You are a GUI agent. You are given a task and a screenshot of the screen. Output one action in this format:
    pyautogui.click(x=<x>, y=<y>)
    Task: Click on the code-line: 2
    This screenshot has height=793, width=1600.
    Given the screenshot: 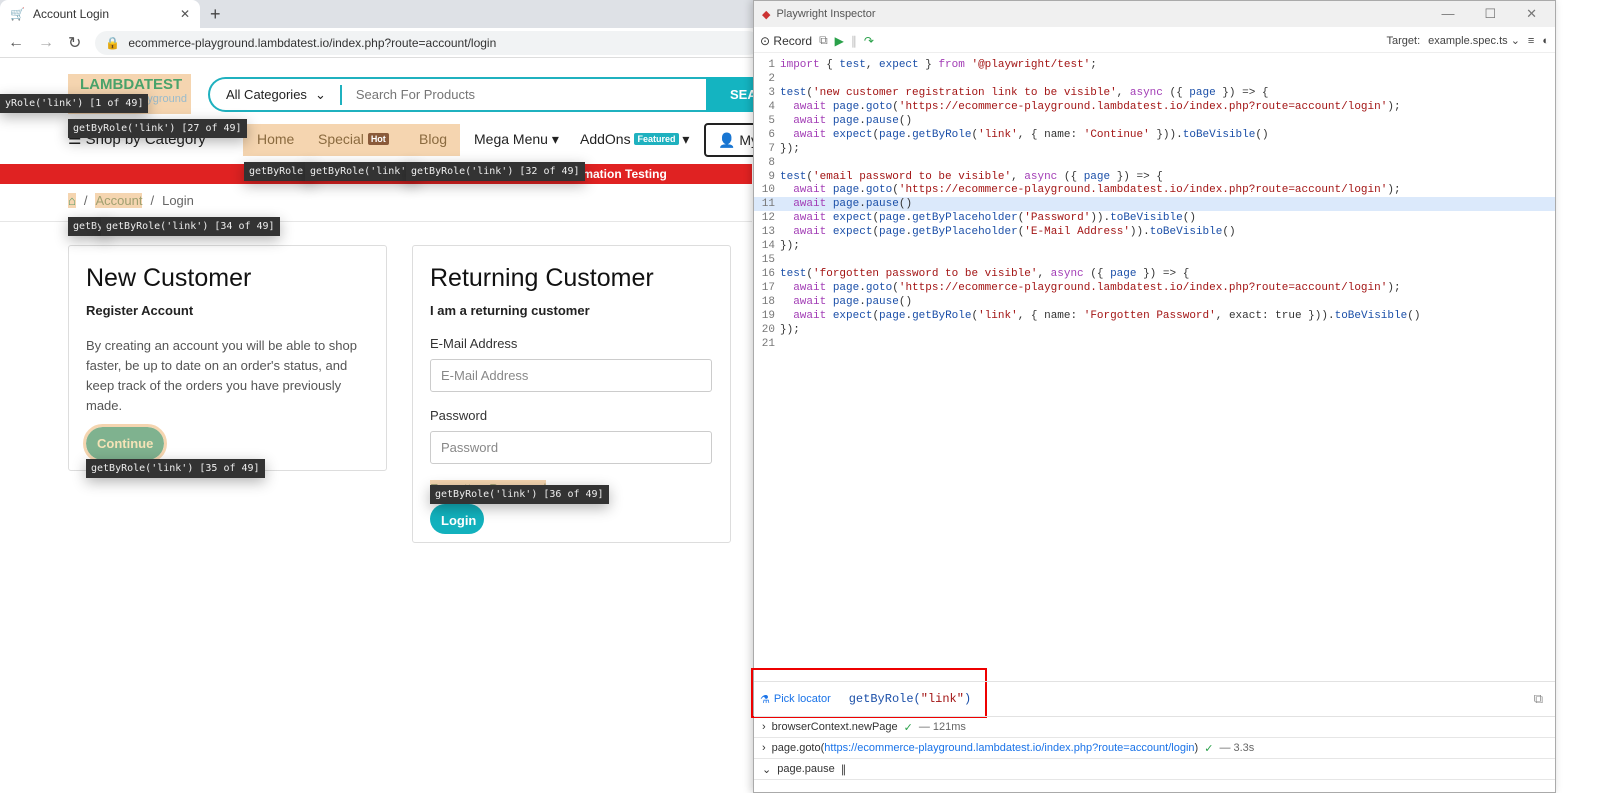 What is the action you would take?
    pyautogui.click(x=1154, y=79)
    